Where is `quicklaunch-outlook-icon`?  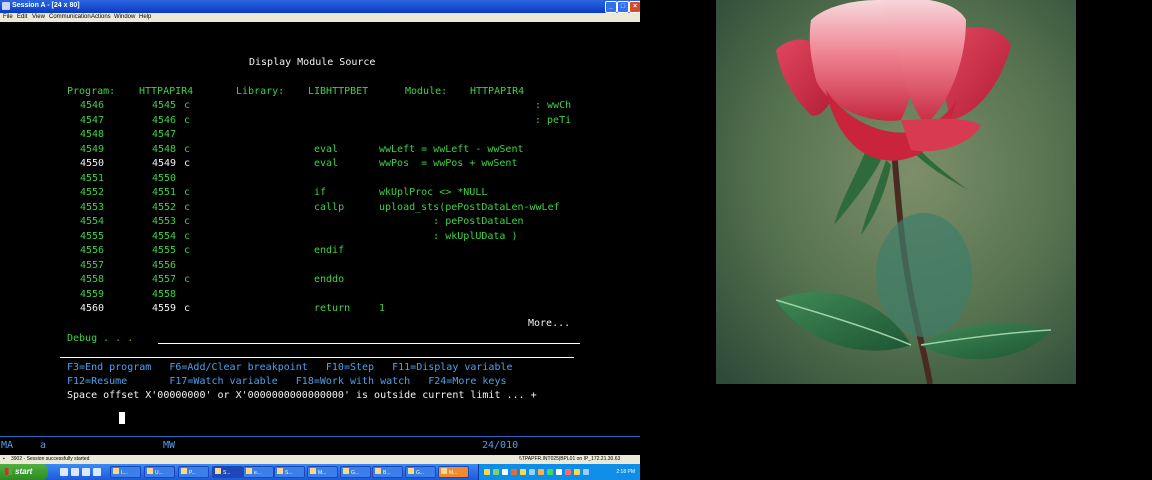 quicklaunch-outlook-icon is located at coordinates (86, 472).